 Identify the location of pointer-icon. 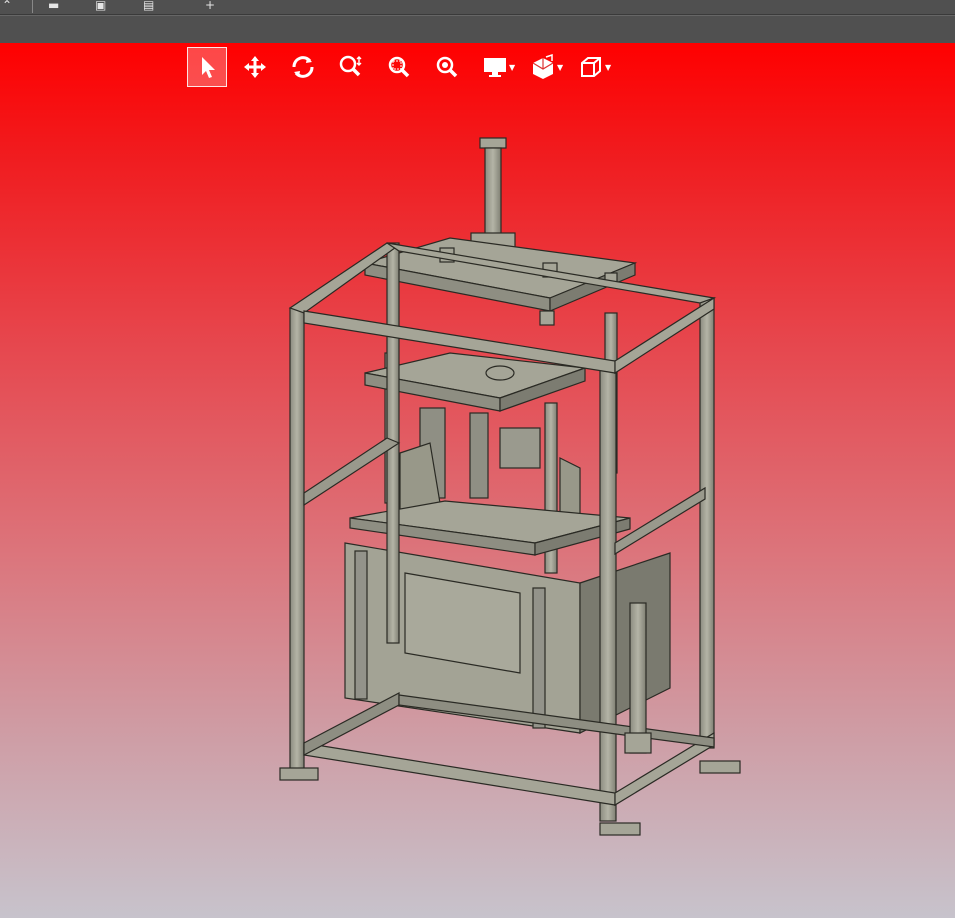
(208, 67).